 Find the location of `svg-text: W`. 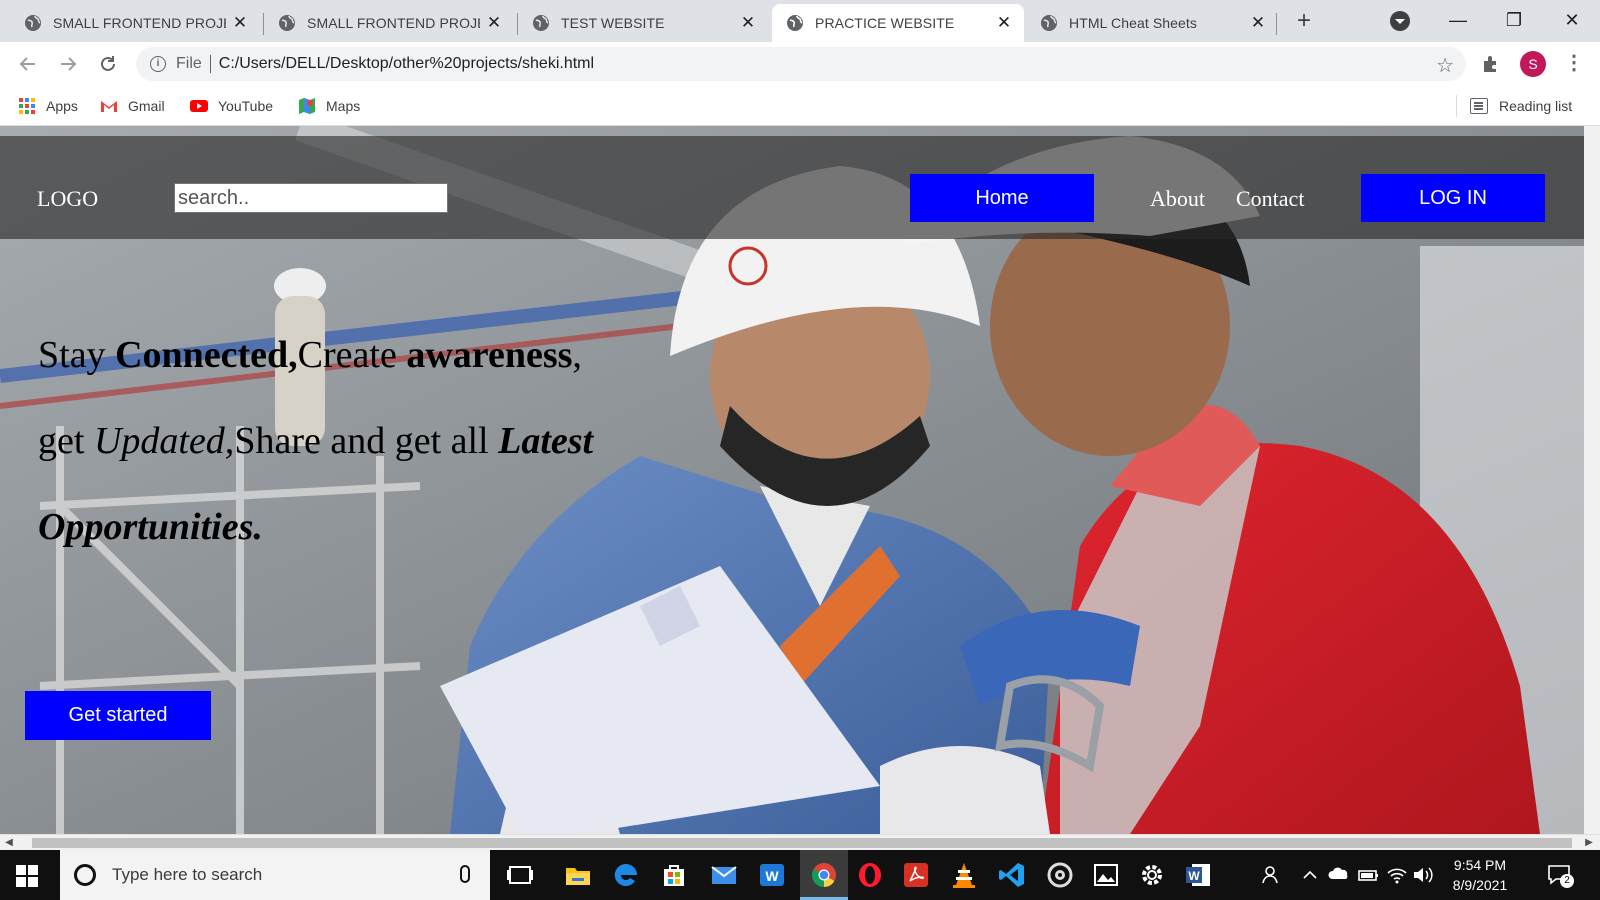

svg-text: W is located at coordinates (1194, 876).